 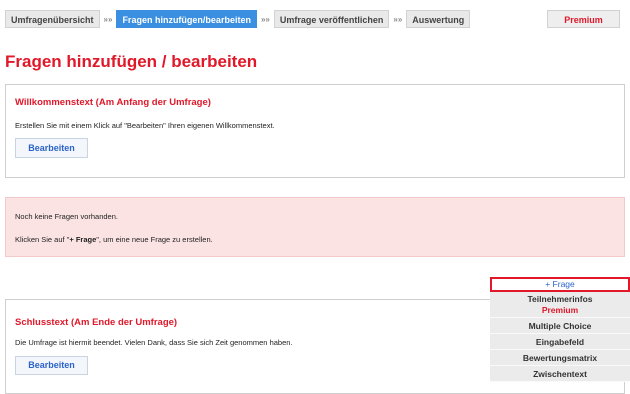 I want to click on step-fragen-bearbeiten: Fragen hinzufügen/bearbeiten, so click(x=186, y=19).